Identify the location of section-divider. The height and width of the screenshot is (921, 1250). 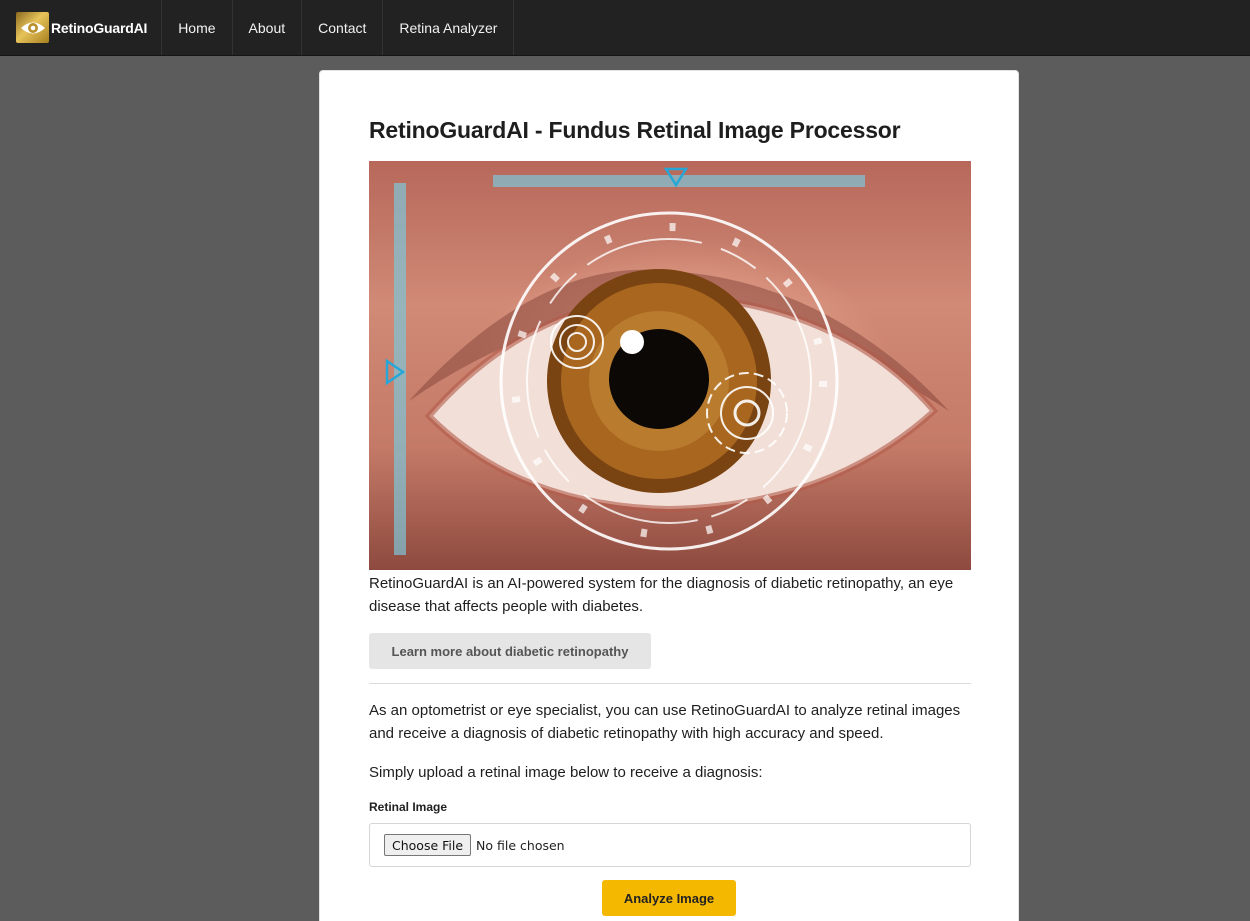
(670, 683).